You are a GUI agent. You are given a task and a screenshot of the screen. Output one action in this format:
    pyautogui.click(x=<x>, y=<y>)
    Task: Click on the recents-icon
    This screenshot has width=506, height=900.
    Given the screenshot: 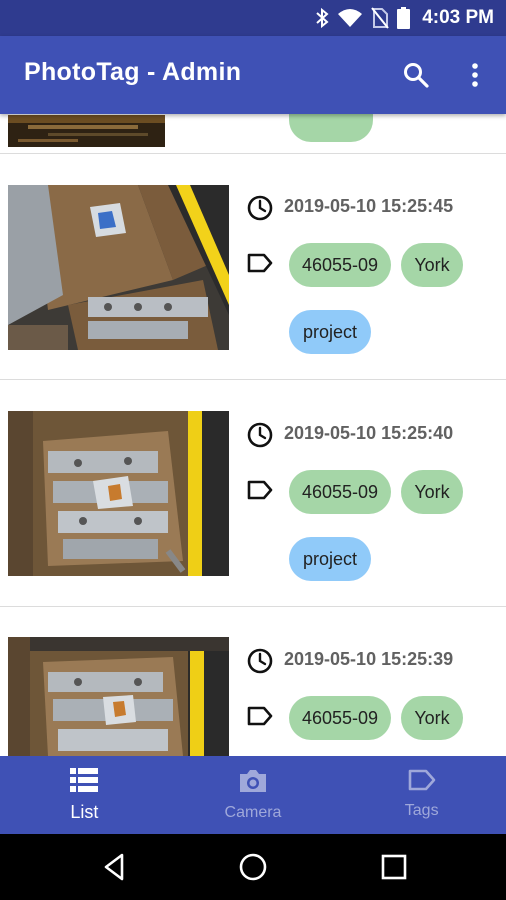 What is the action you would take?
    pyautogui.click(x=394, y=867)
    